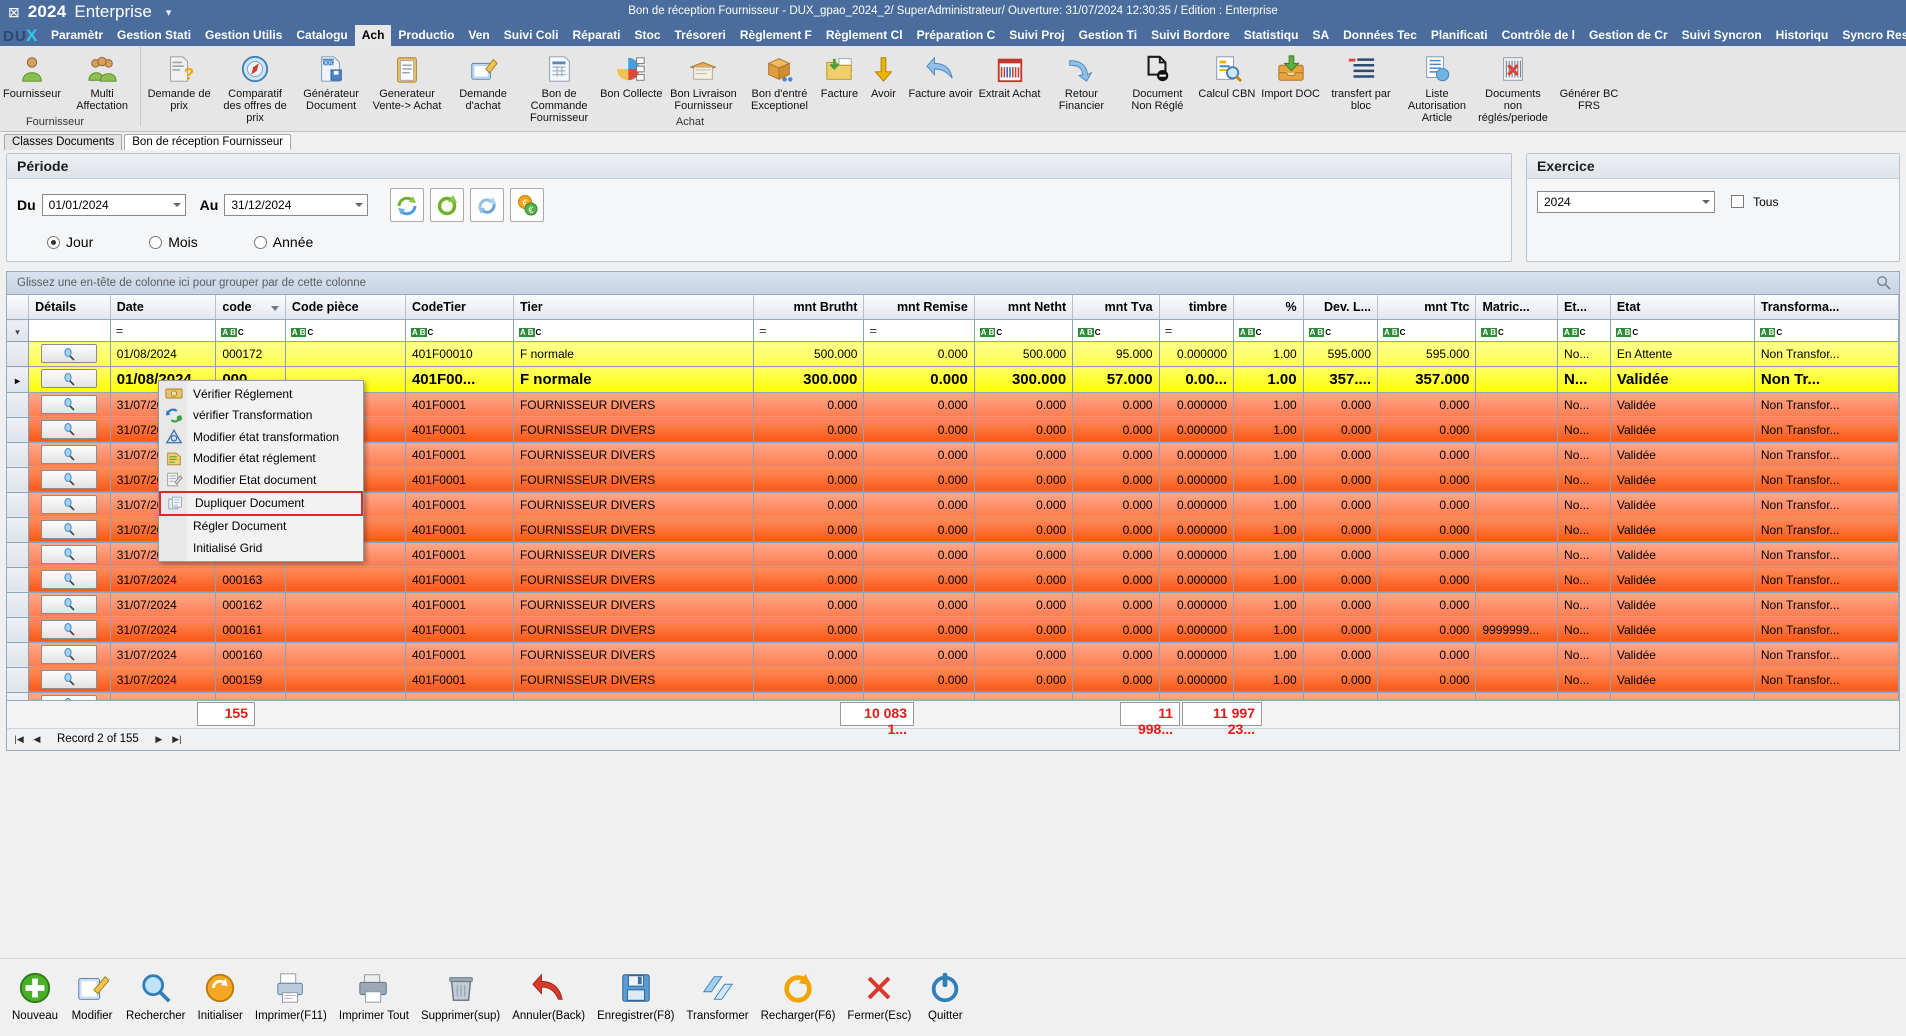 The image size is (1906, 1036). What do you see at coordinates (345, 307) in the screenshot?
I see `column-header-code-pi-ce: Code pièce` at bounding box center [345, 307].